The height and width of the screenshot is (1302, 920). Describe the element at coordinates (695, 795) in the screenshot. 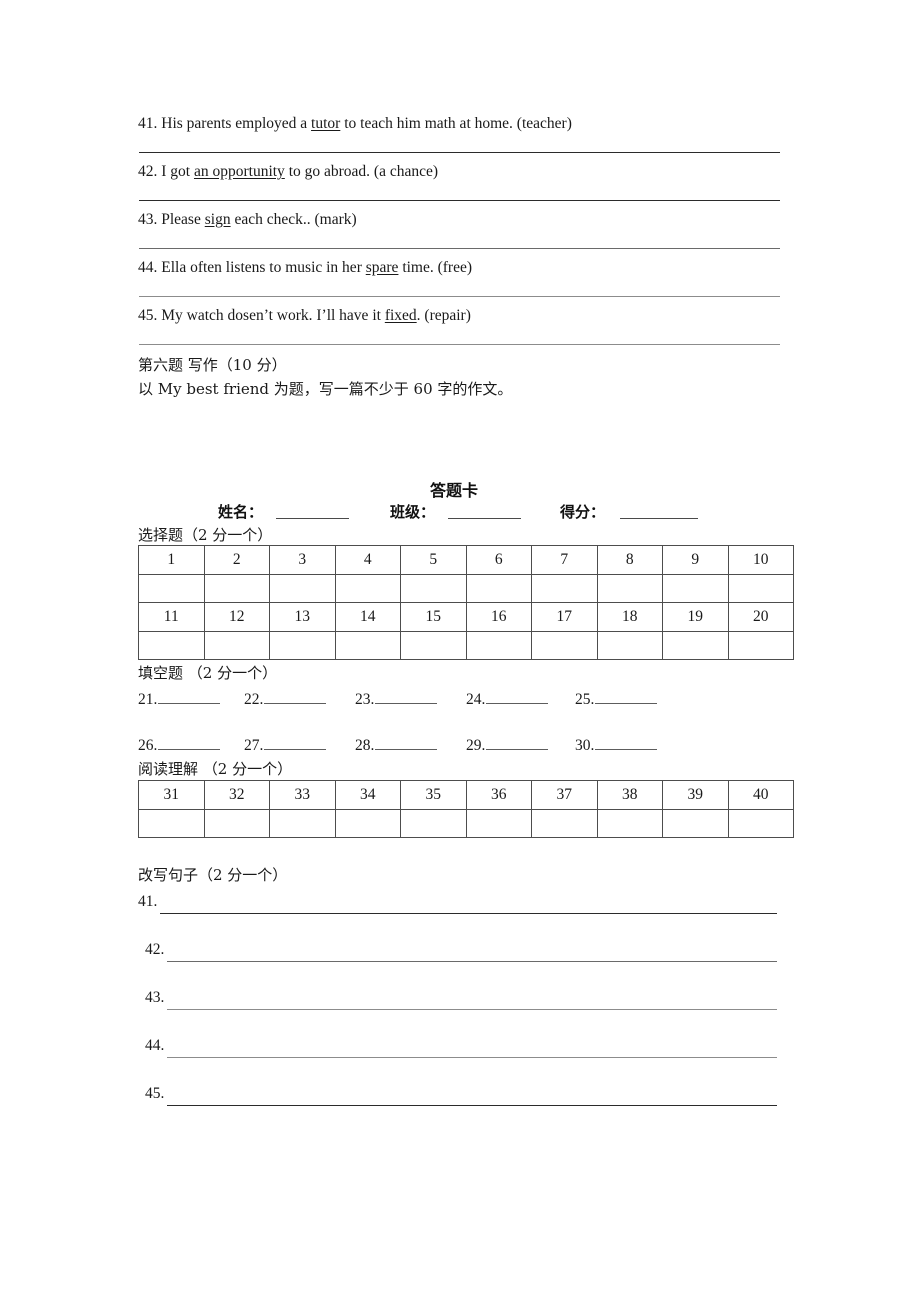

I see `reading-number-cell: 39` at that location.